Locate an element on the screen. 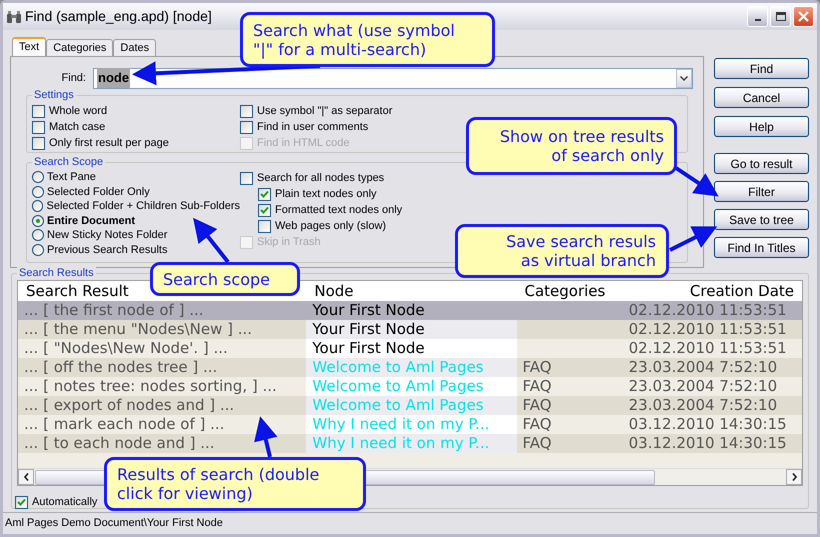 This screenshot has width=820, height=537. checkbox-label: Plain text nodes only is located at coordinates (326, 194).